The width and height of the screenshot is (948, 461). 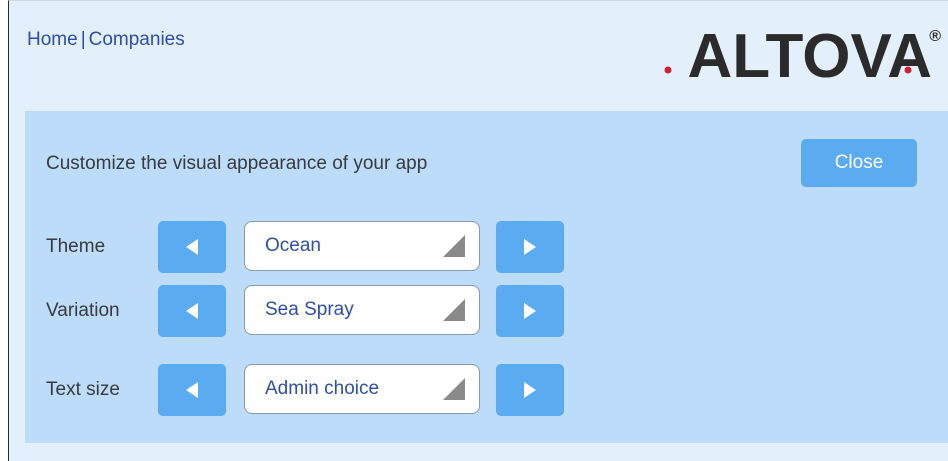 What do you see at coordinates (76, 246) in the screenshot?
I see `theme-label: Theme` at bounding box center [76, 246].